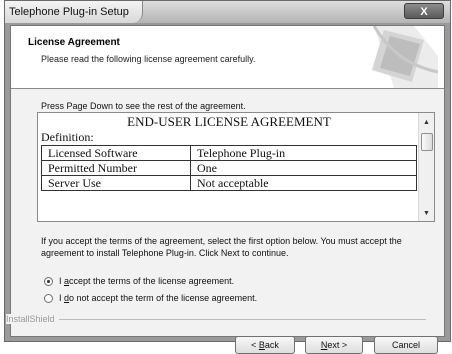  What do you see at coordinates (69, 12) in the screenshot?
I see `window-title: Telephone Plug-in Setup` at bounding box center [69, 12].